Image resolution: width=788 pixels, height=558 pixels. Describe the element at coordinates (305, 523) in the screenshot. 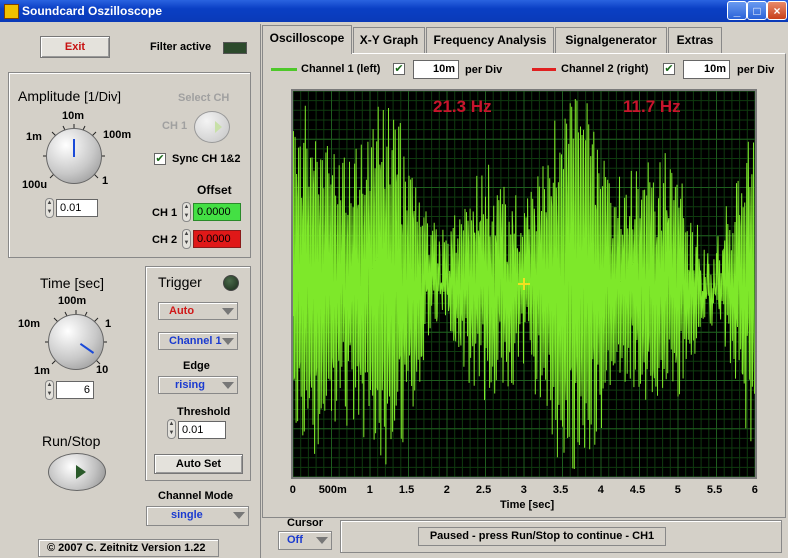

I see `cursor-label: Cursor` at that location.